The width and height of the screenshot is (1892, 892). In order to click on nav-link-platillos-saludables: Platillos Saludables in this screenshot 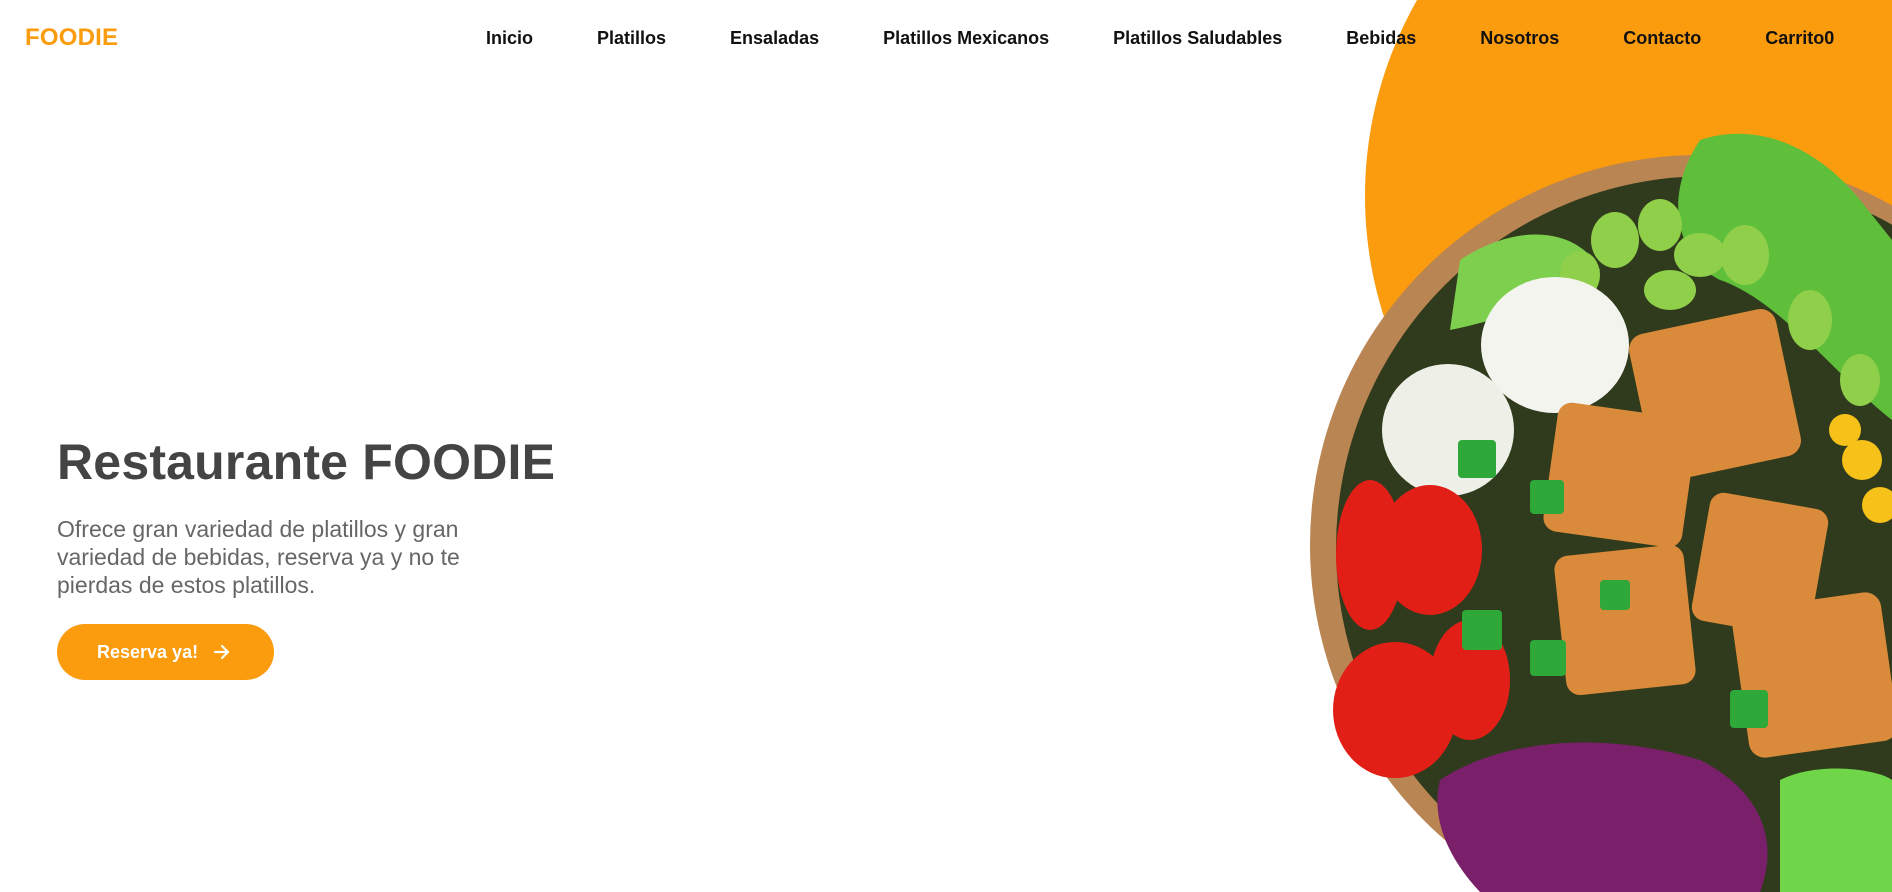, I will do `click(1197, 38)`.